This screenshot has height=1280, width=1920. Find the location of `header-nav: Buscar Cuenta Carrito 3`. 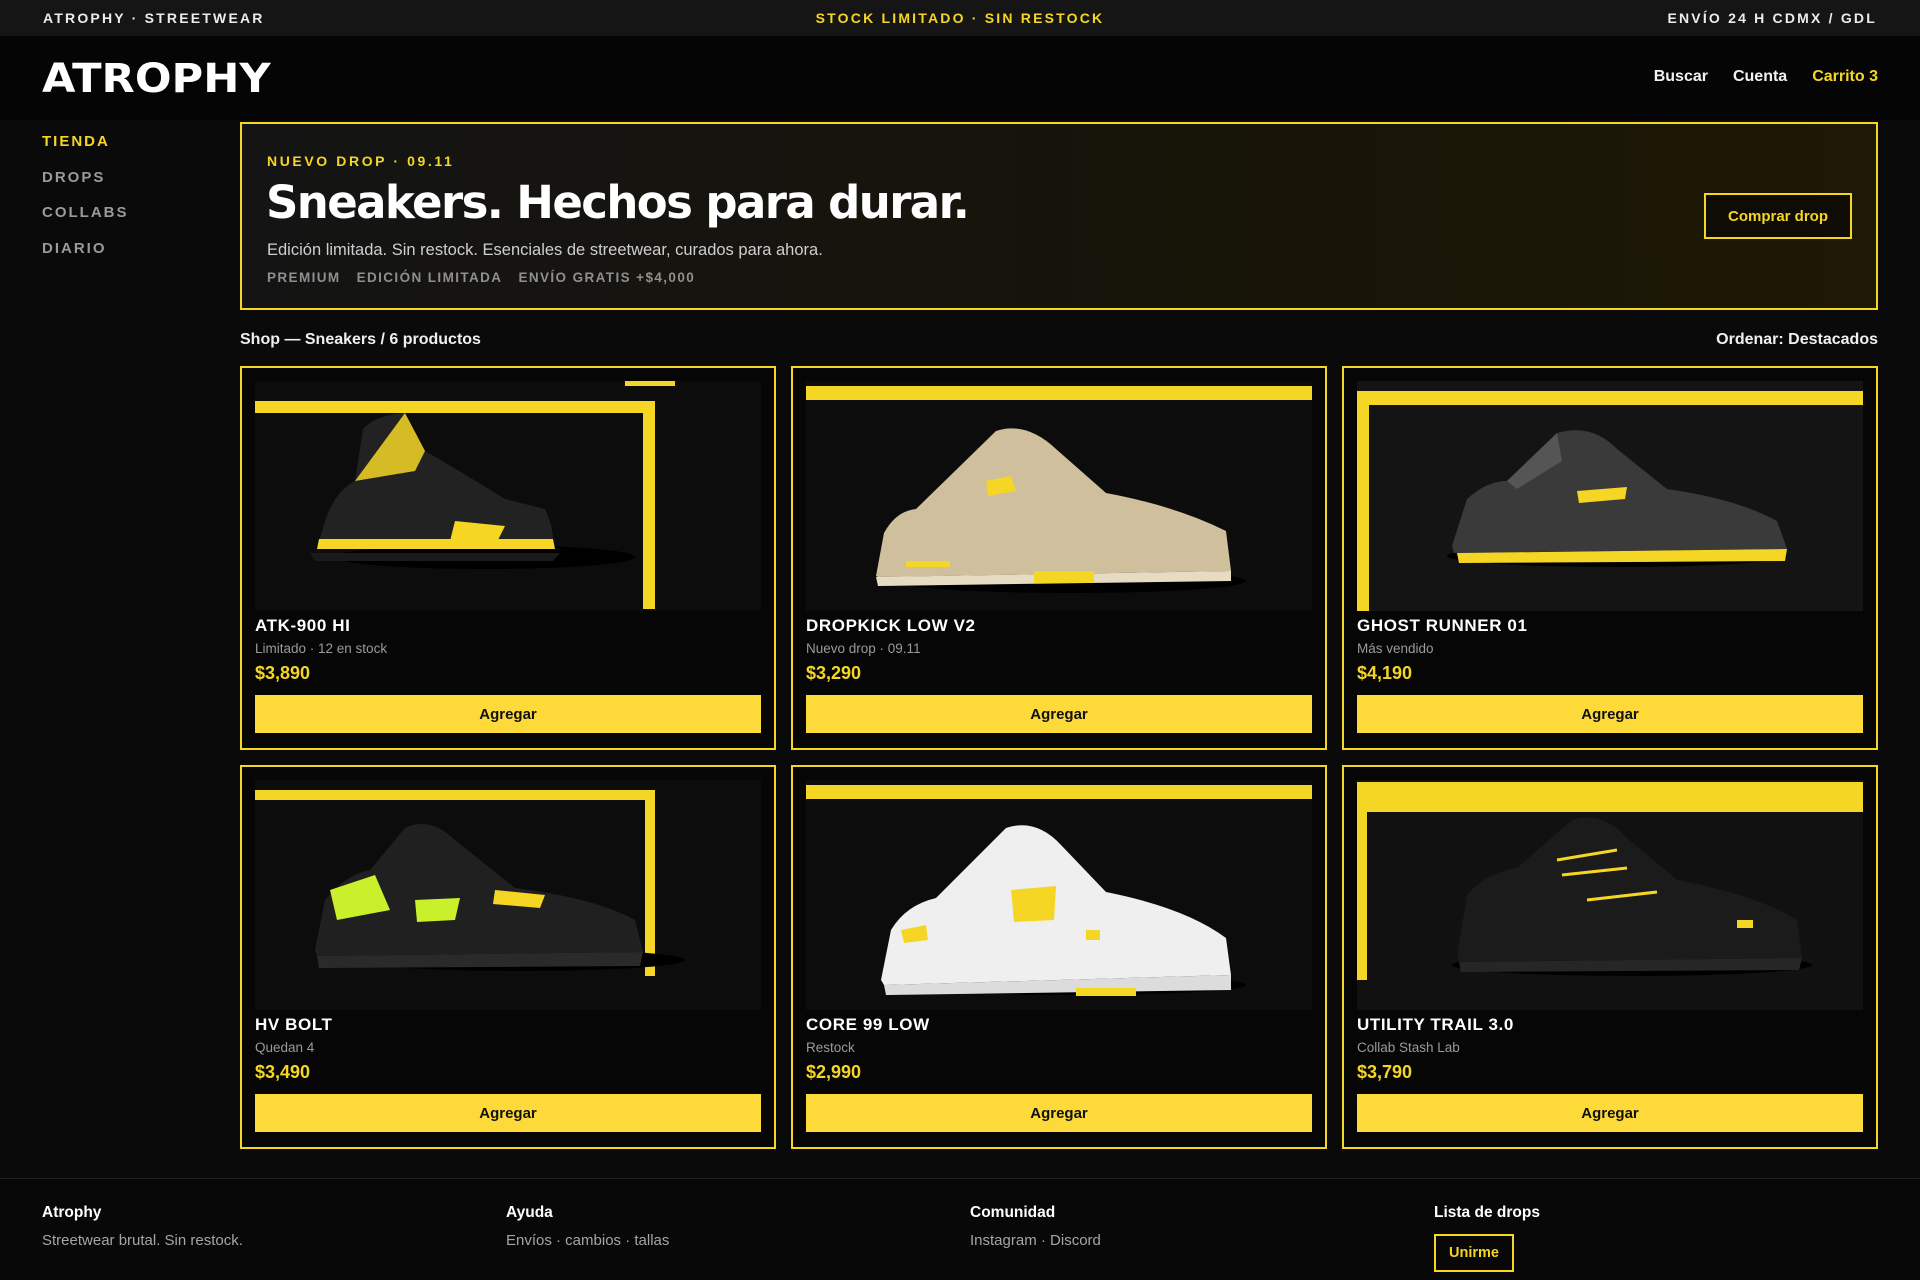

header-nav: Buscar Cuenta Carrito 3 is located at coordinates (1766, 77).